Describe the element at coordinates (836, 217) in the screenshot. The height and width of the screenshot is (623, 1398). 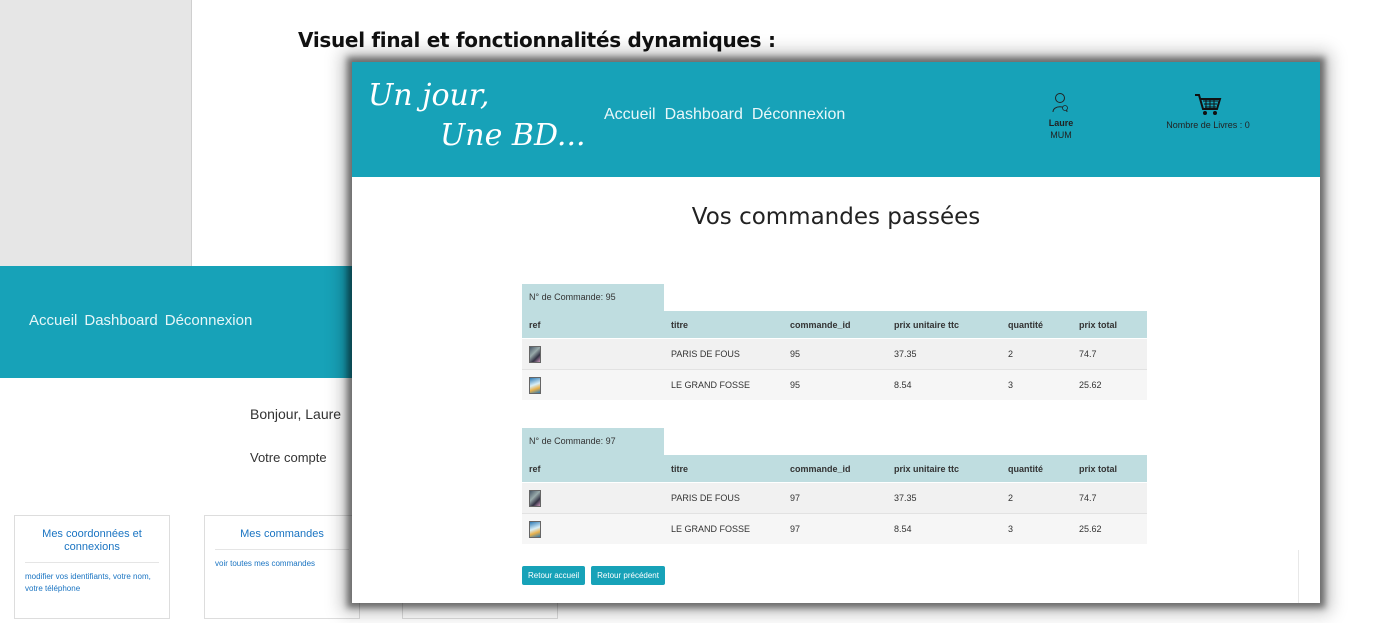
I see `page-title: Vos commandes passées` at that location.